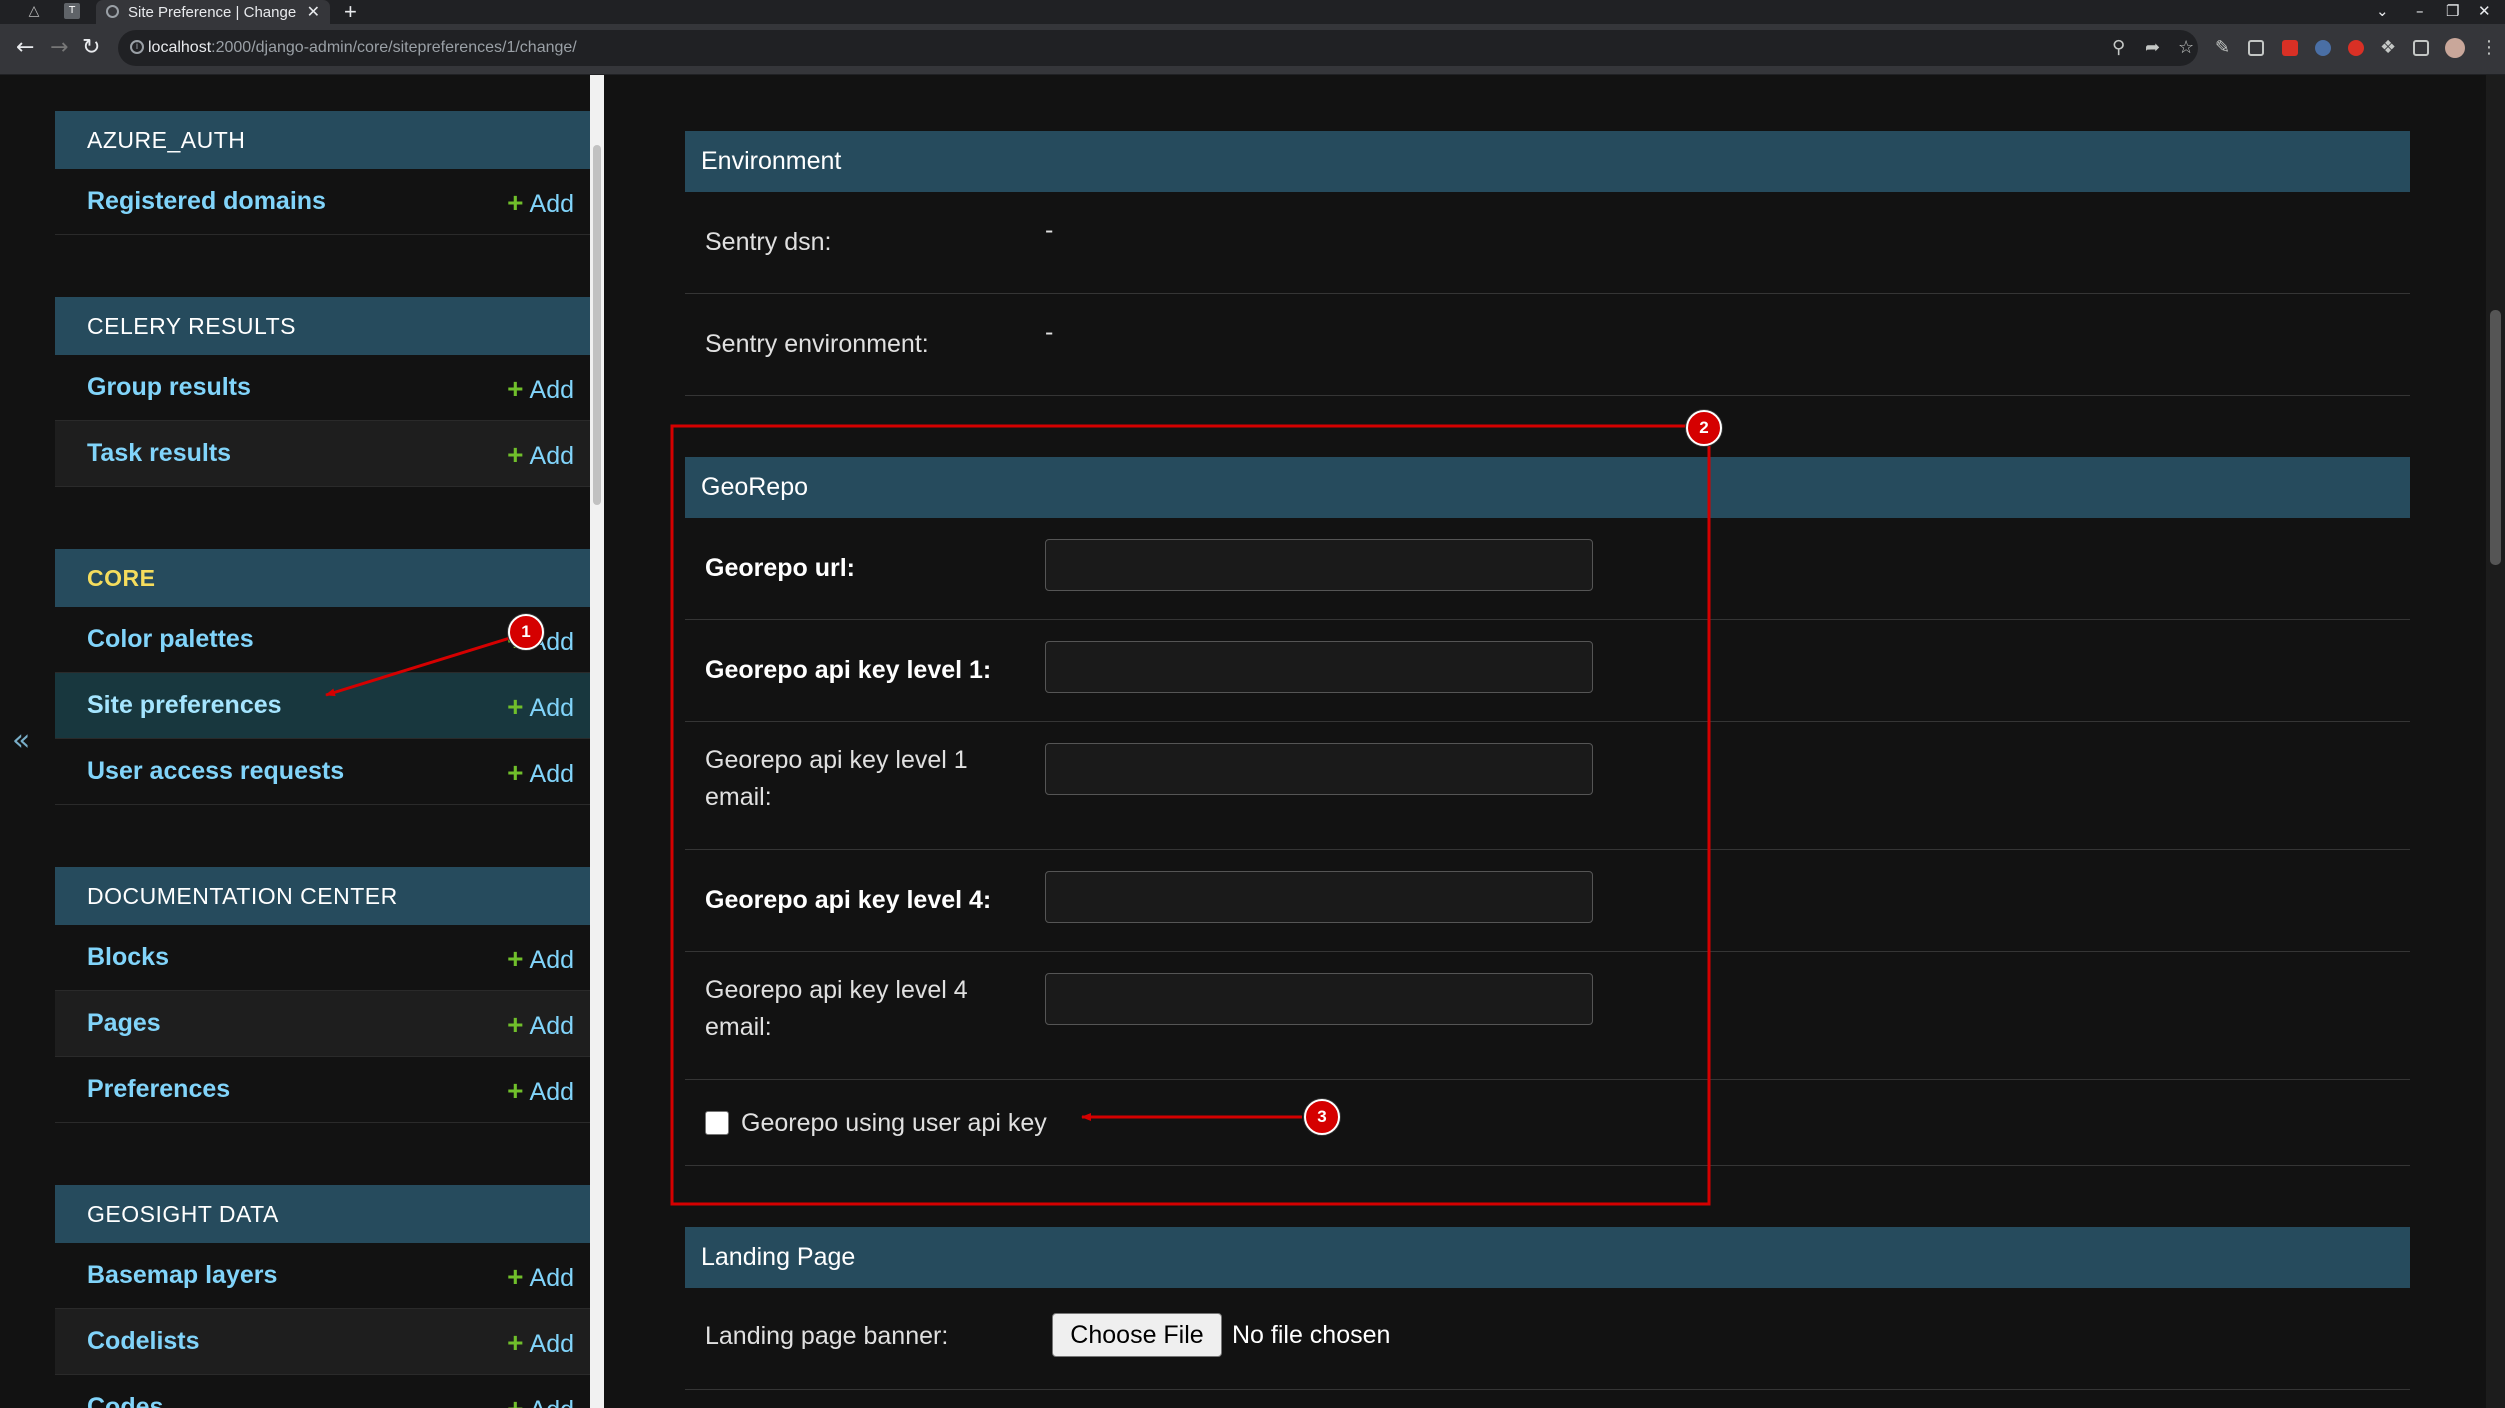 The width and height of the screenshot is (2505, 1408). Describe the element at coordinates (322, 173) in the screenshot. I see `module-azure-auth: AZURE_AUTH Registered domains + Add` at that location.